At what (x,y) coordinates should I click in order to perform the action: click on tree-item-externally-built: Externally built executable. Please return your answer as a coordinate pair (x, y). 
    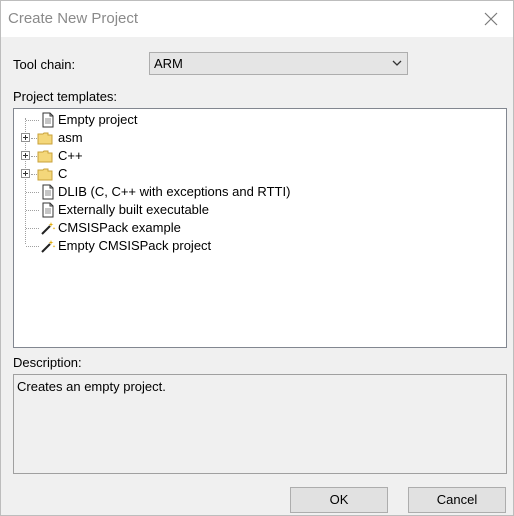
    Looking at the image, I should click on (259, 210).